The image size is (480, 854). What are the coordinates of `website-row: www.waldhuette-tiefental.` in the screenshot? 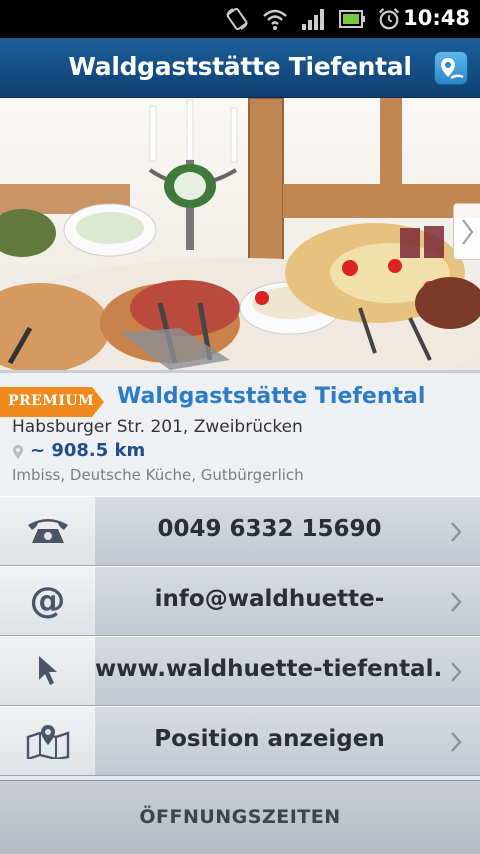 It's located at (240, 671).